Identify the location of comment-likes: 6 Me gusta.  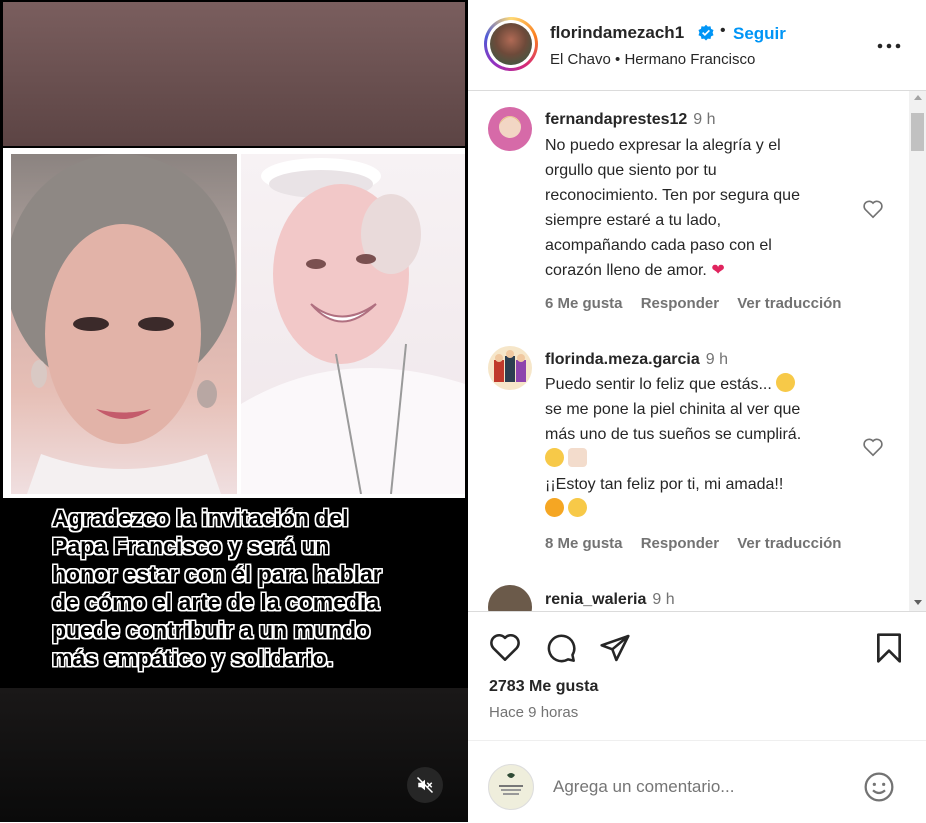
(584, 303).